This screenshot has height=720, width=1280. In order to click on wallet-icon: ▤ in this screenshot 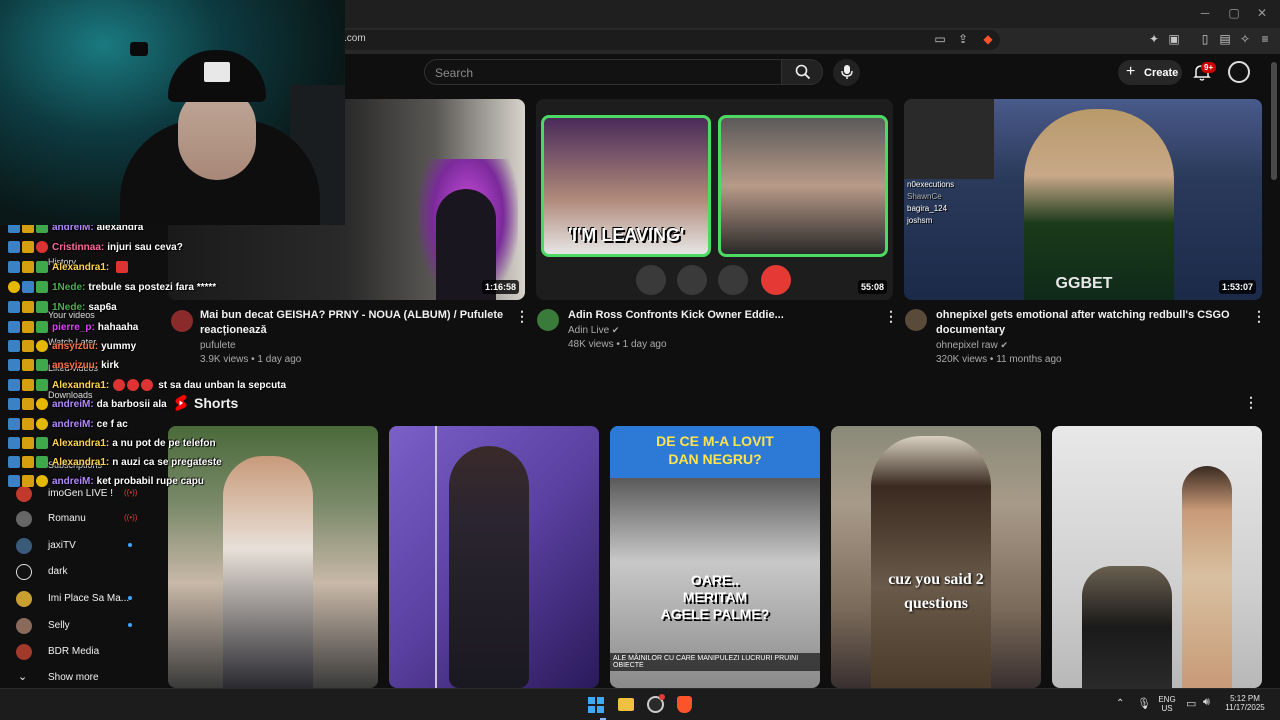, I will do `click(1225, 39)`.